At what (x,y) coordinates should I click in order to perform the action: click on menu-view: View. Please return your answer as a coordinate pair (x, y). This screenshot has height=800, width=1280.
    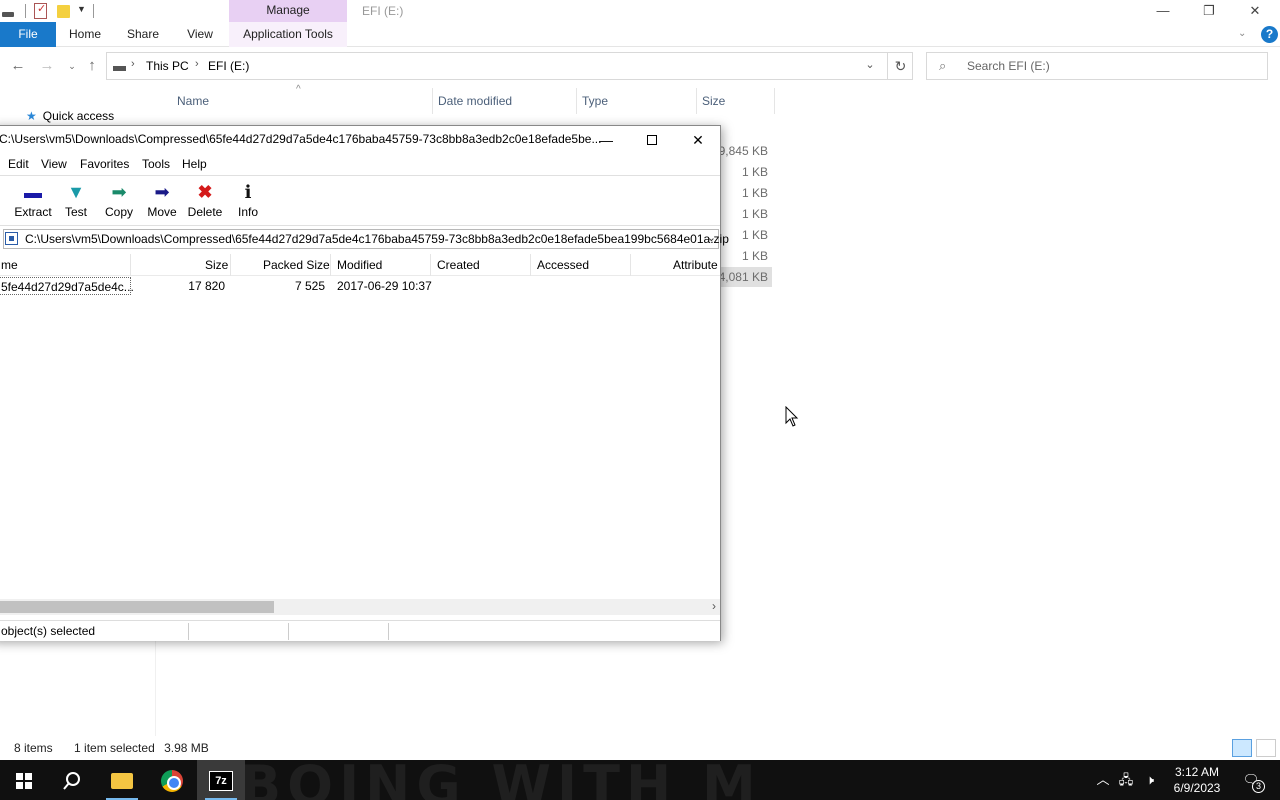
    Looking at the image, I should click on (54, 164).